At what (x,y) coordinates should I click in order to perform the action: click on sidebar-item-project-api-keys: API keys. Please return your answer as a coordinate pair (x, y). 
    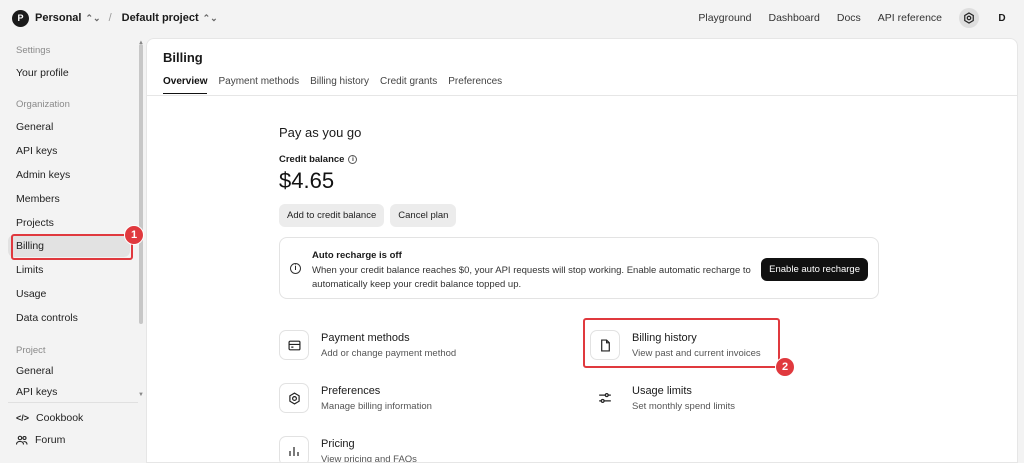
    Looking at the image, I should click on (69, 392).